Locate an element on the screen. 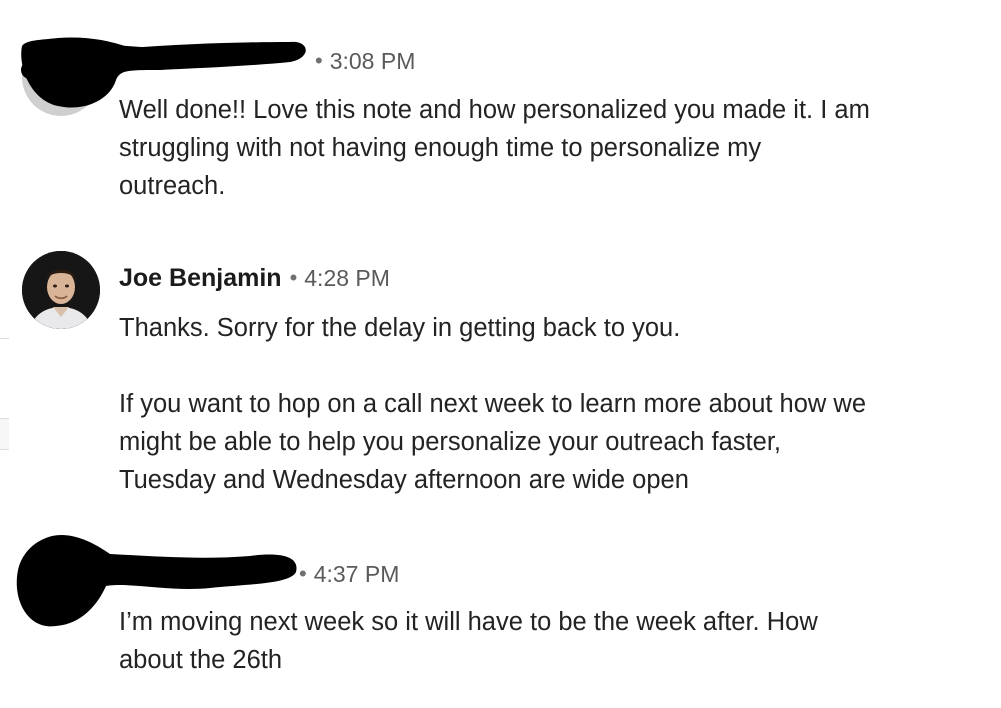 Image resolution: width=1001 pixels, height=708 pixels. message-timestamp: 3:08 PM is located at coordinates (372, 60).